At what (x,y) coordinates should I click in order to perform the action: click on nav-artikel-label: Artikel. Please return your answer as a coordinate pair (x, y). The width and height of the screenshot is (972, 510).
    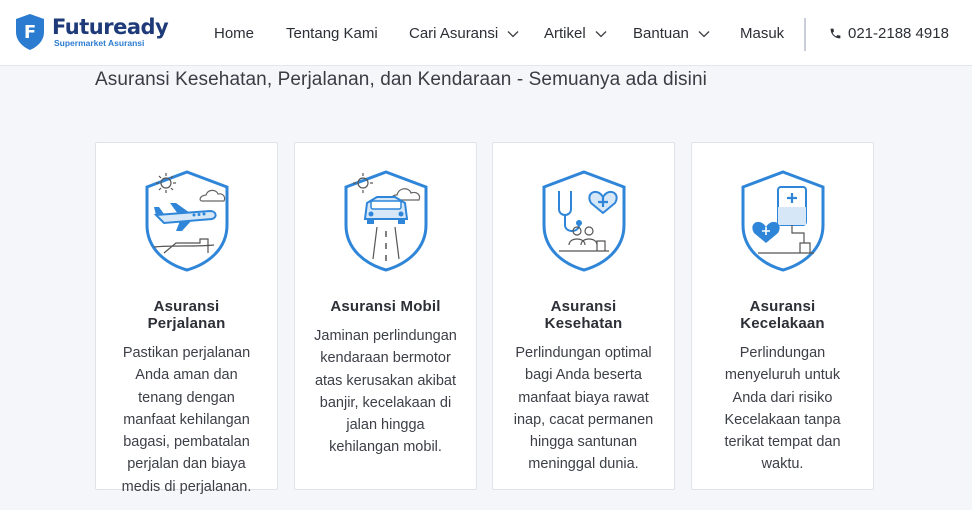
    Looking at the image, I should click on (565, 33).